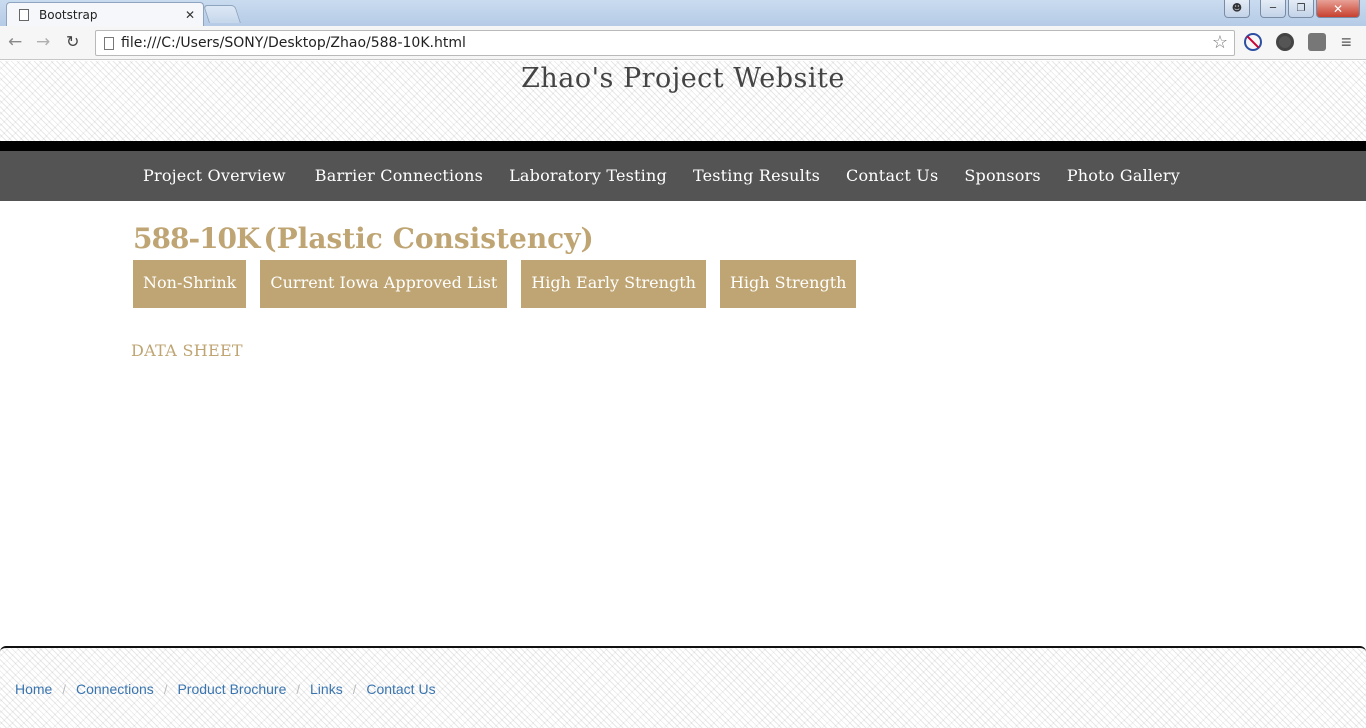  I want to click on header-divider, so click(683, 146).